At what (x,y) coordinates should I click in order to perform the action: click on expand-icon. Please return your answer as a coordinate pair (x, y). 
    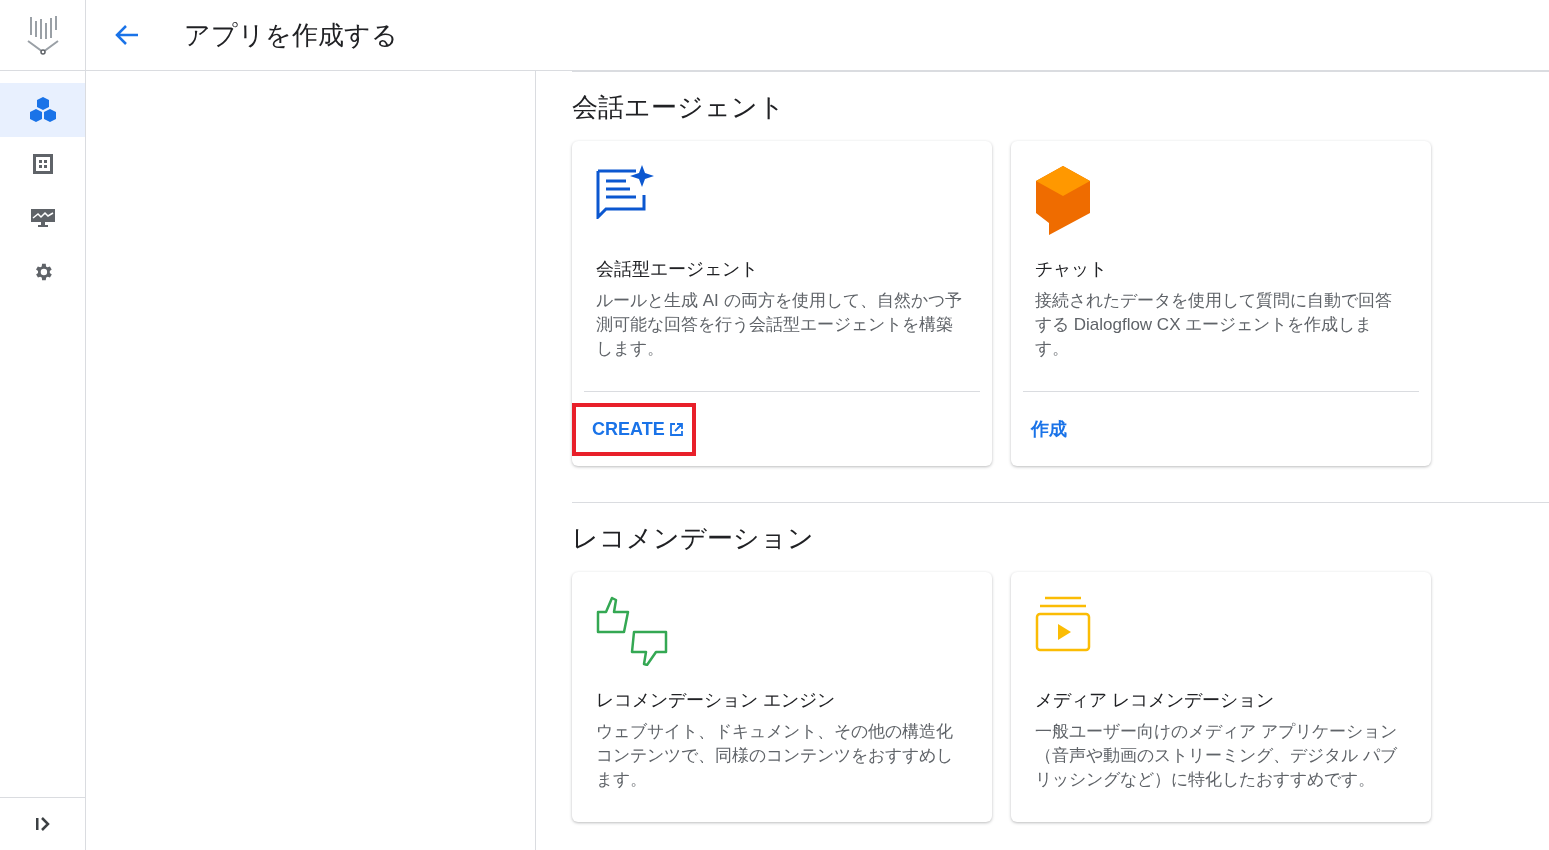
    Looking at the image, I should click on (42, 824).